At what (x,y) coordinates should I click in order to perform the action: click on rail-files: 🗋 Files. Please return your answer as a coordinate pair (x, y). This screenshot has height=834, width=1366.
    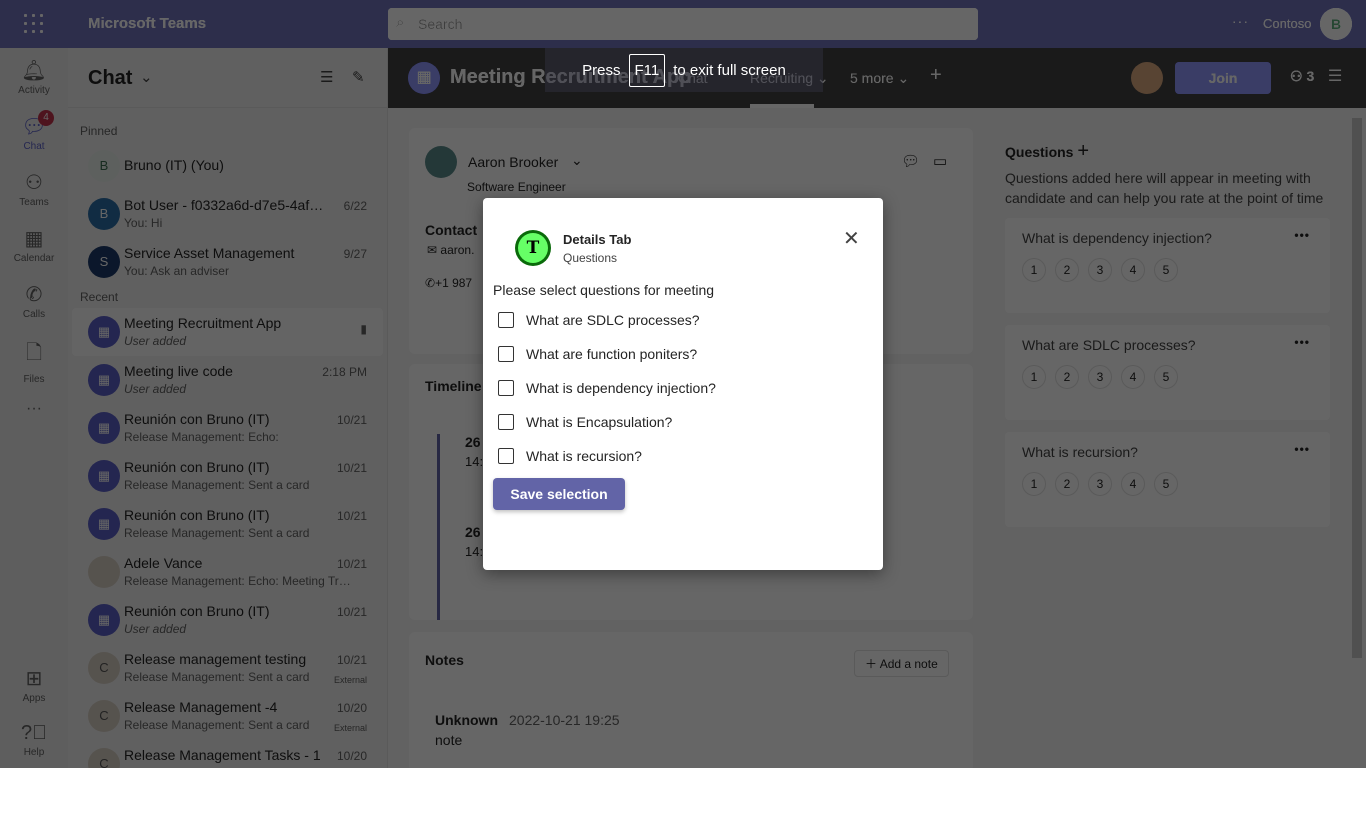
    Looking at the image, I should click on (34, 361).